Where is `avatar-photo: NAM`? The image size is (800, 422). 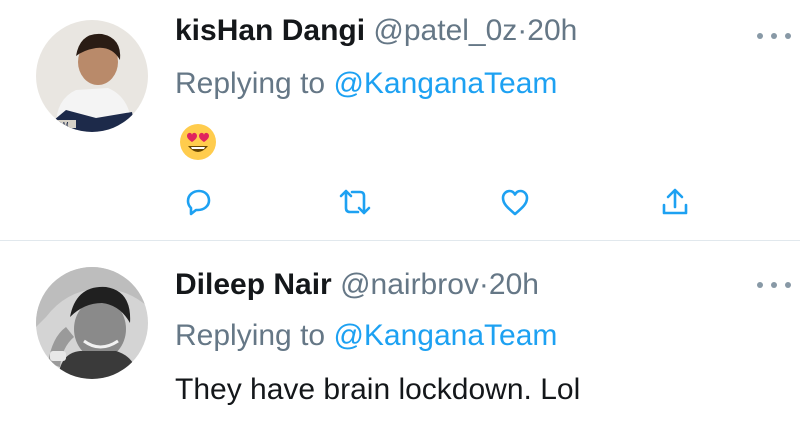 avatar-photo: NAM is located at coordinates (92, 76).